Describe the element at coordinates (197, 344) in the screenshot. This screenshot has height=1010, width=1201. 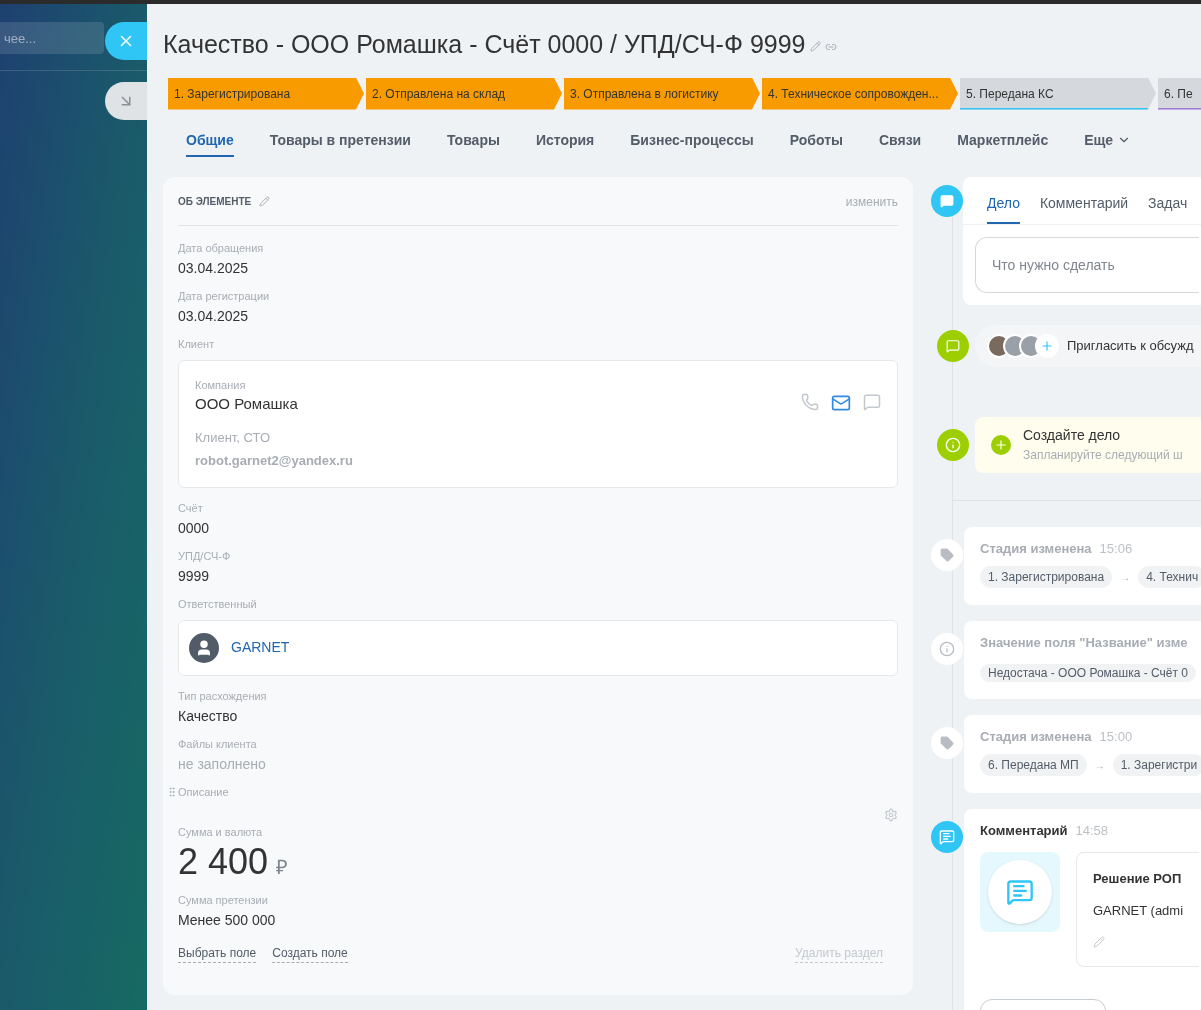
I see `field-label: Клиент` at that location.